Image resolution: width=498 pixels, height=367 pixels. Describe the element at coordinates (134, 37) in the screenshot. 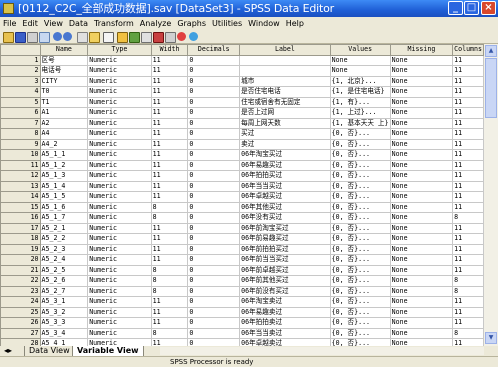

I see `insert-variable-icon` at that location.